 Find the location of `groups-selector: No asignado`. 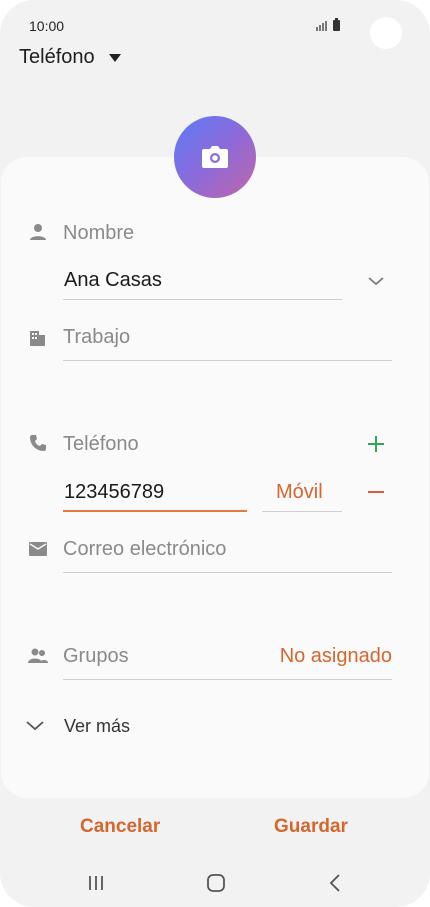

groups-selector: No asignado is located at coordinates (336, 656).